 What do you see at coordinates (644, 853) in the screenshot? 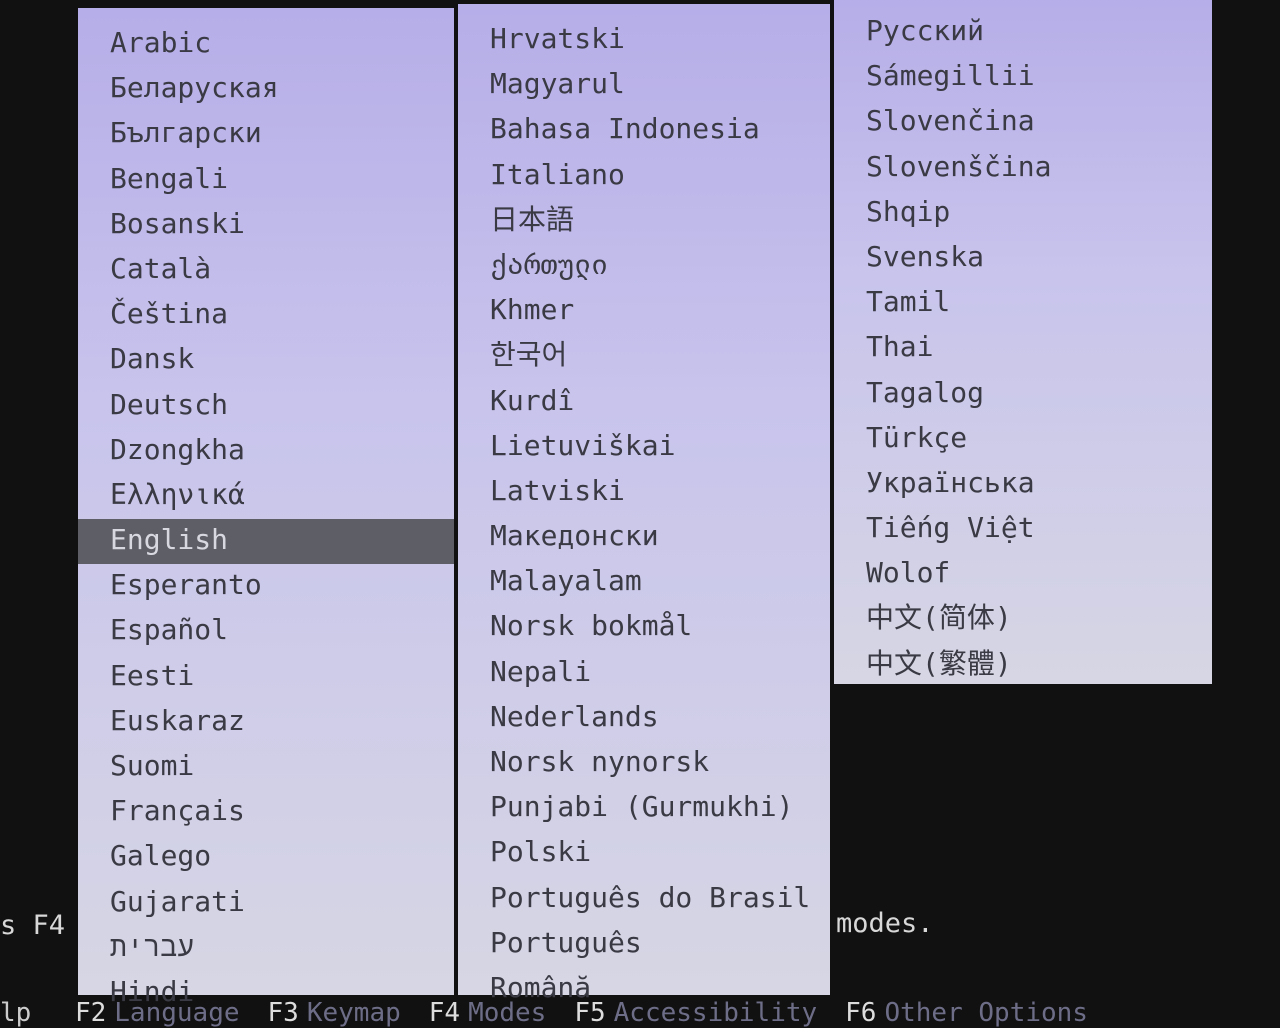
I see `language-option: Polski` at bounding box center [644, 853].